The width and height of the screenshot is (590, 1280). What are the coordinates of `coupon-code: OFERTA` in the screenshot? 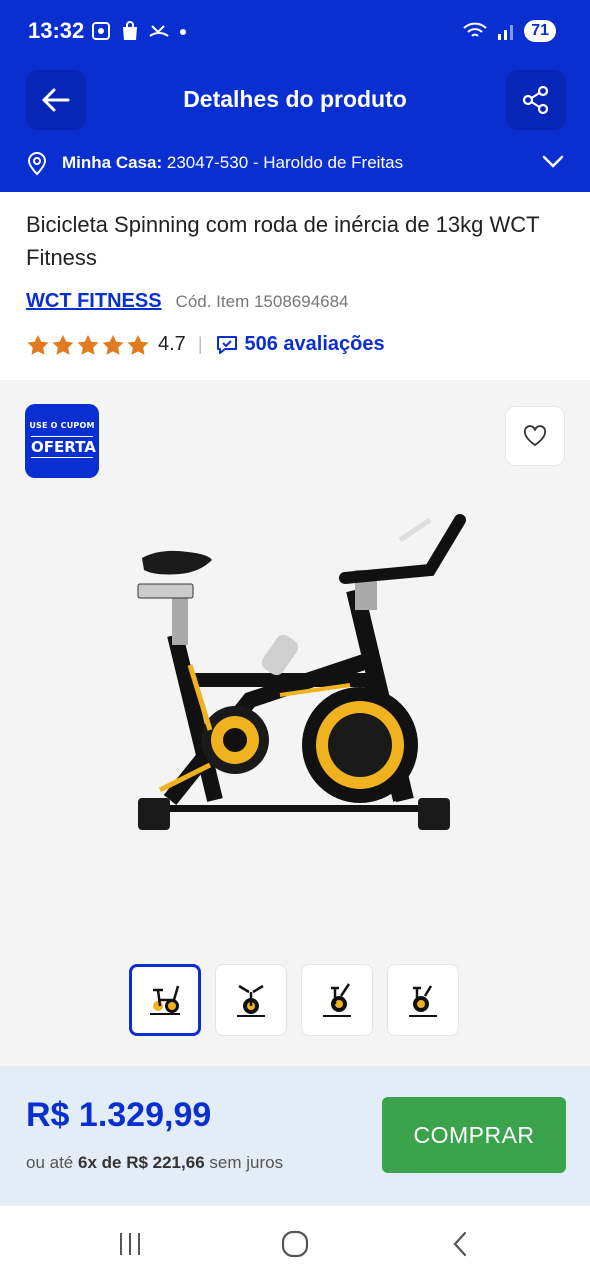 It's located at (63, 447).